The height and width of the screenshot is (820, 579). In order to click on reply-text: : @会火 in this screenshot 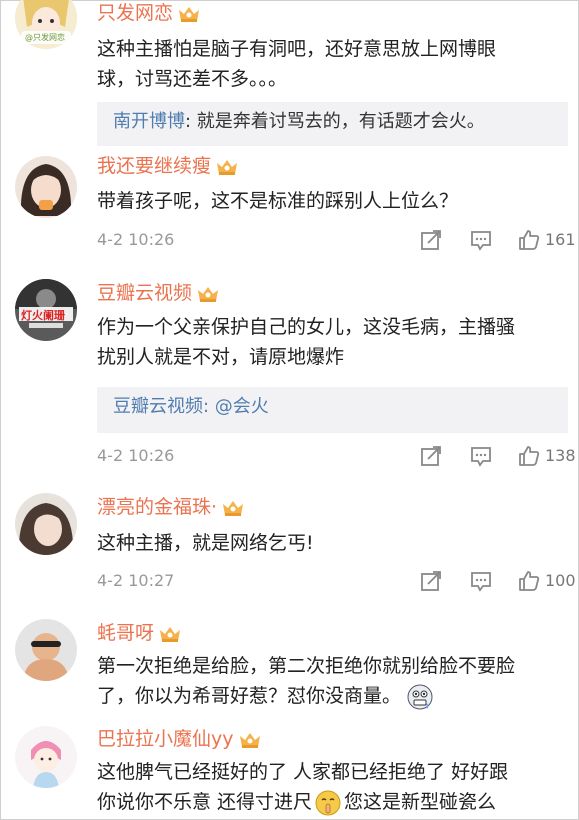, I will do `click(236, 406)`.